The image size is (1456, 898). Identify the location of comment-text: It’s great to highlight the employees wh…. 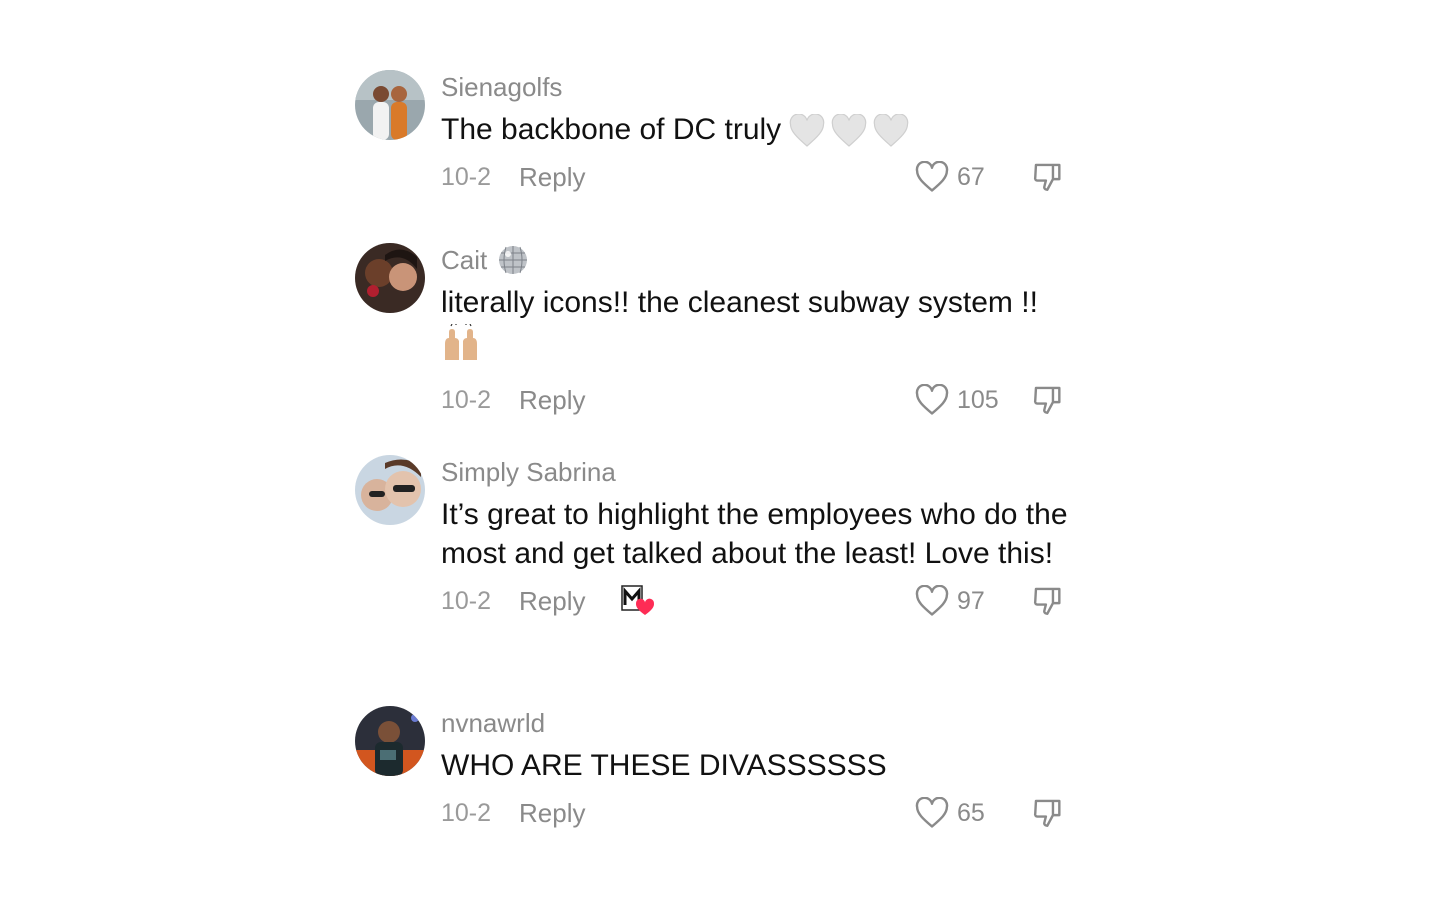
(754, 534).